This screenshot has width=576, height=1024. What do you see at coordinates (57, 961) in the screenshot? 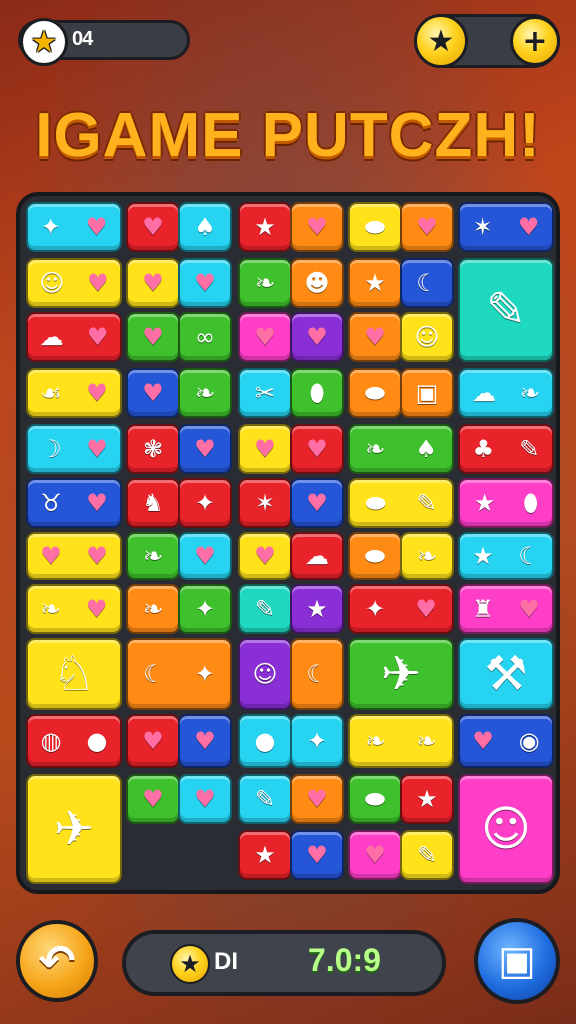
I see `undo-button: ↶` at bounding box center [57, 961].